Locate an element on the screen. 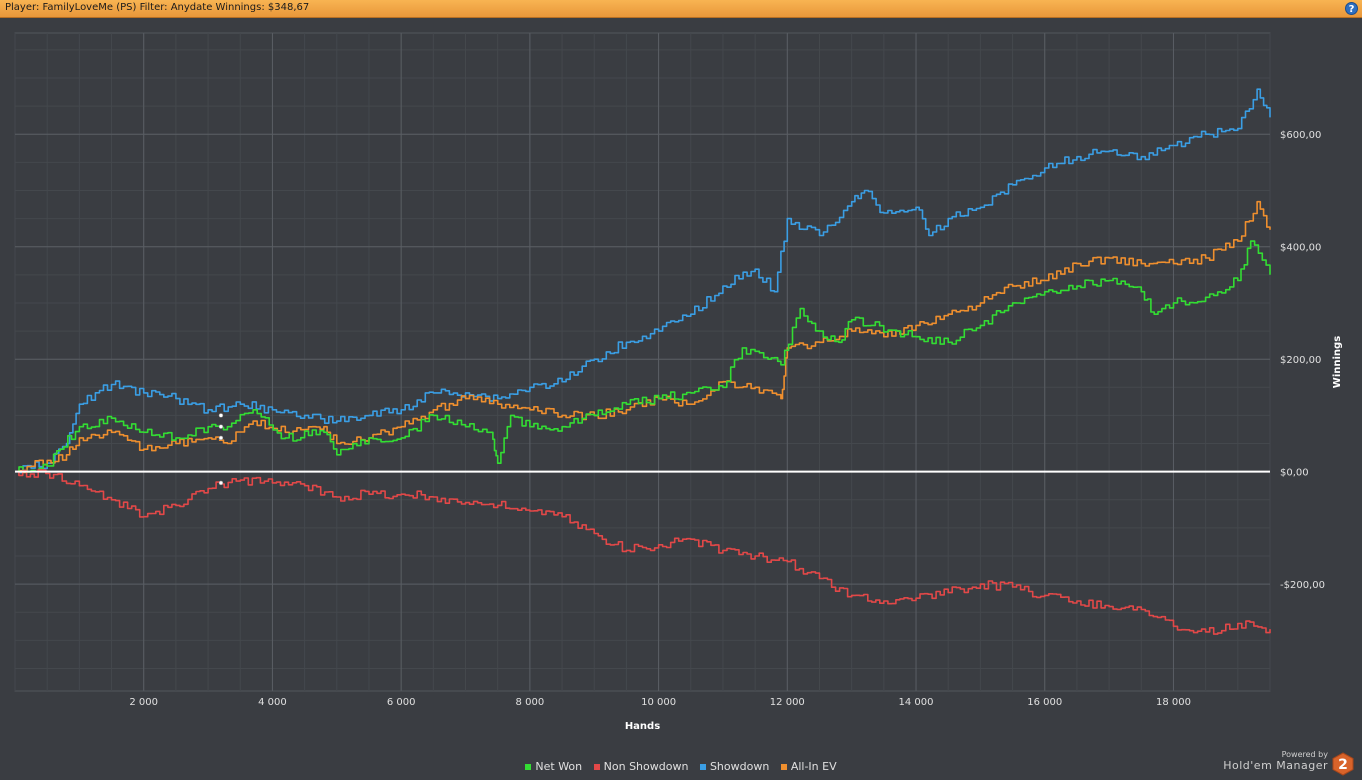 Image resolution: width=1362 pixels, height=780 pixels. legend-item-net-won: Net Won is located at coordinates (553, 766).